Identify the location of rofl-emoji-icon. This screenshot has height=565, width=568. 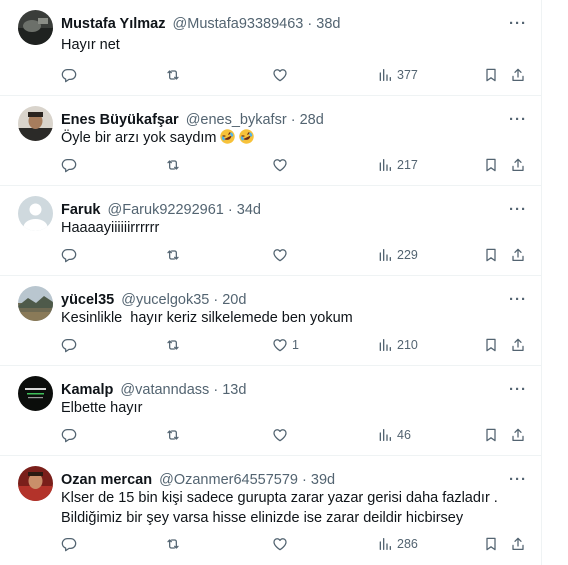
(227, 136).